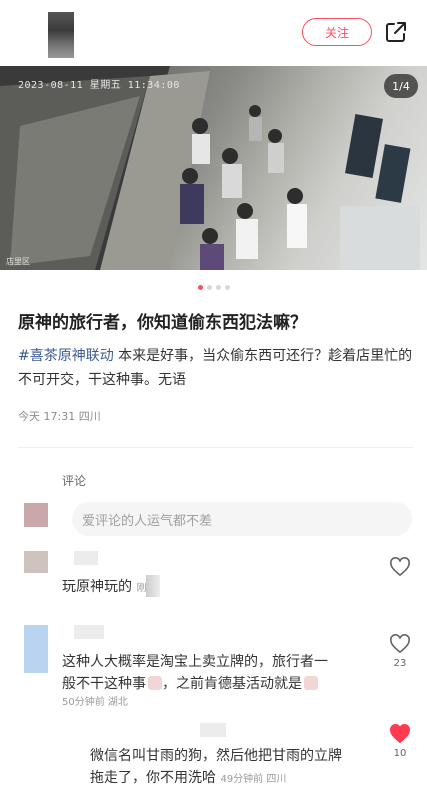 This screenshot has height=800, width=427. What do you see at coordinates (253, 779) in the screenshot?
I see `comment-time: 49分钟前 四川` at bounding box center [253, 779].